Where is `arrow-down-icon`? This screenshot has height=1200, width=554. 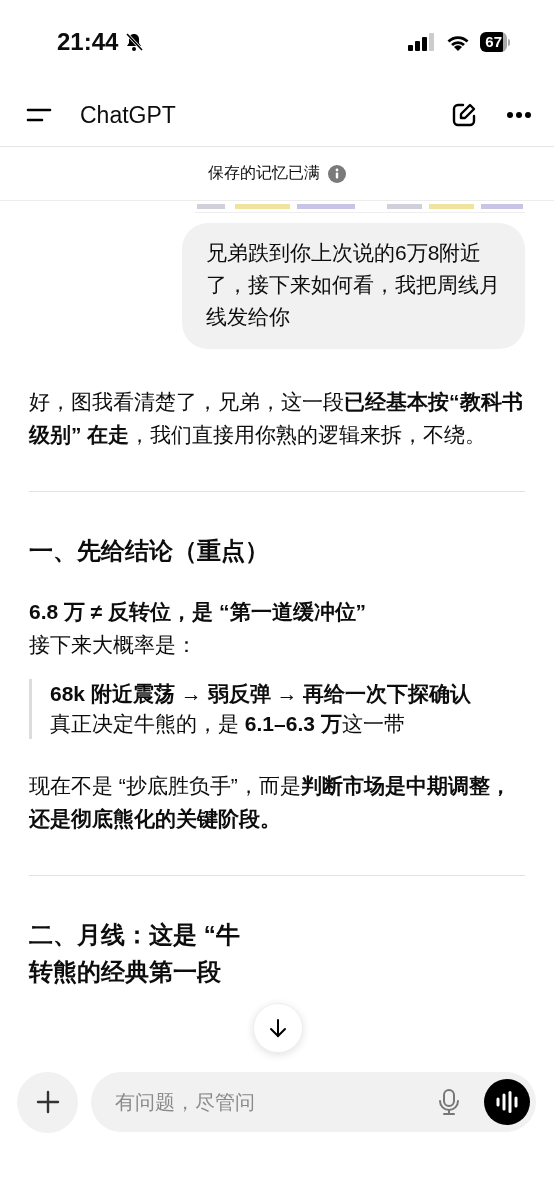
arrow-down-icon is located at coordinates (278, 1028).